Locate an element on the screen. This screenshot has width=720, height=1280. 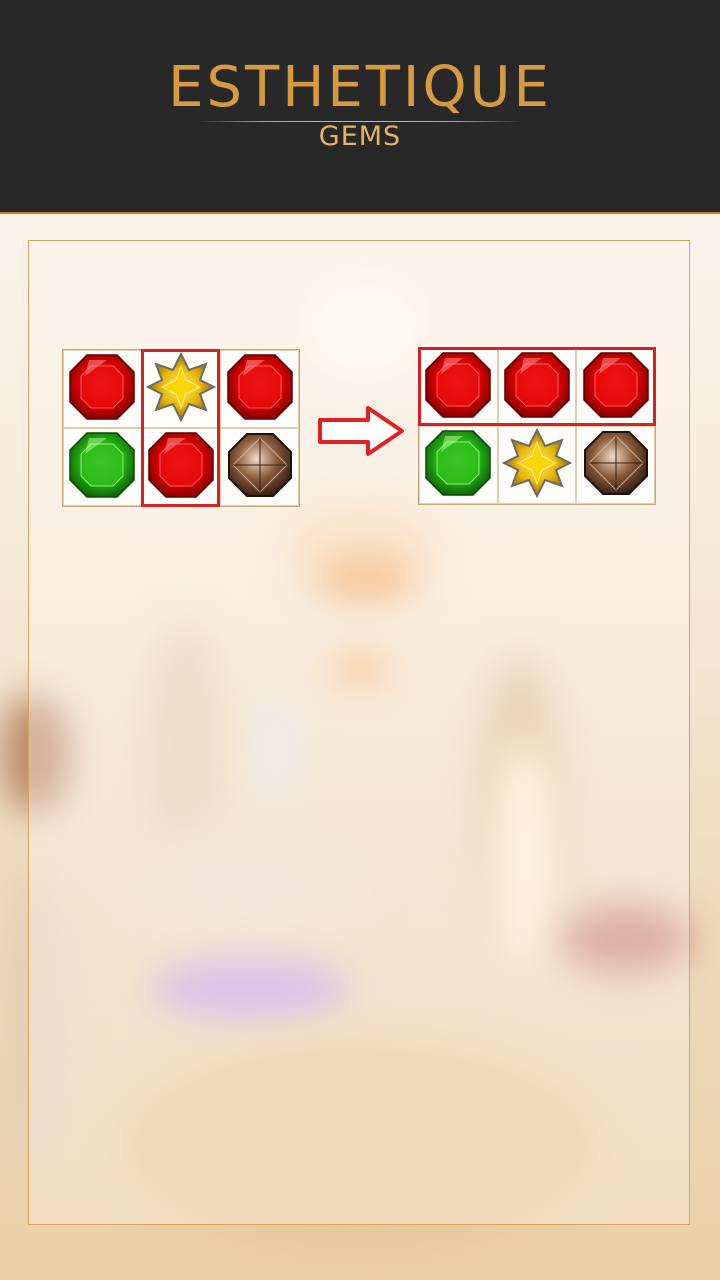
app-subtitle: GEMS is located at coordinates (360, 136).